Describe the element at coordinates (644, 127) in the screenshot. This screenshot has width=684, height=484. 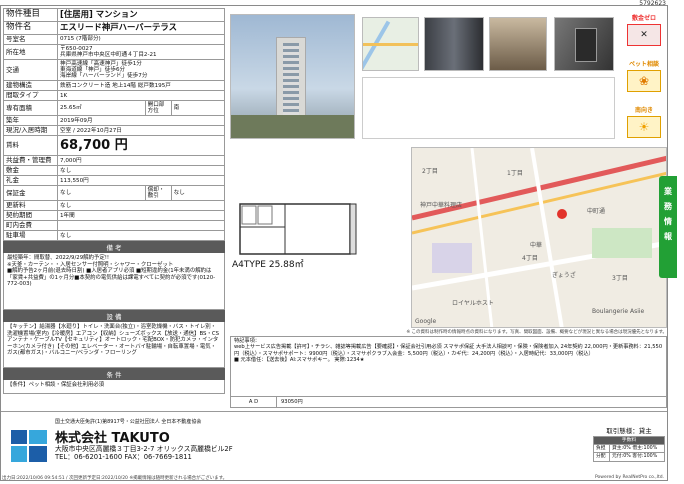
I see `sun-icon: ☀` at that location.